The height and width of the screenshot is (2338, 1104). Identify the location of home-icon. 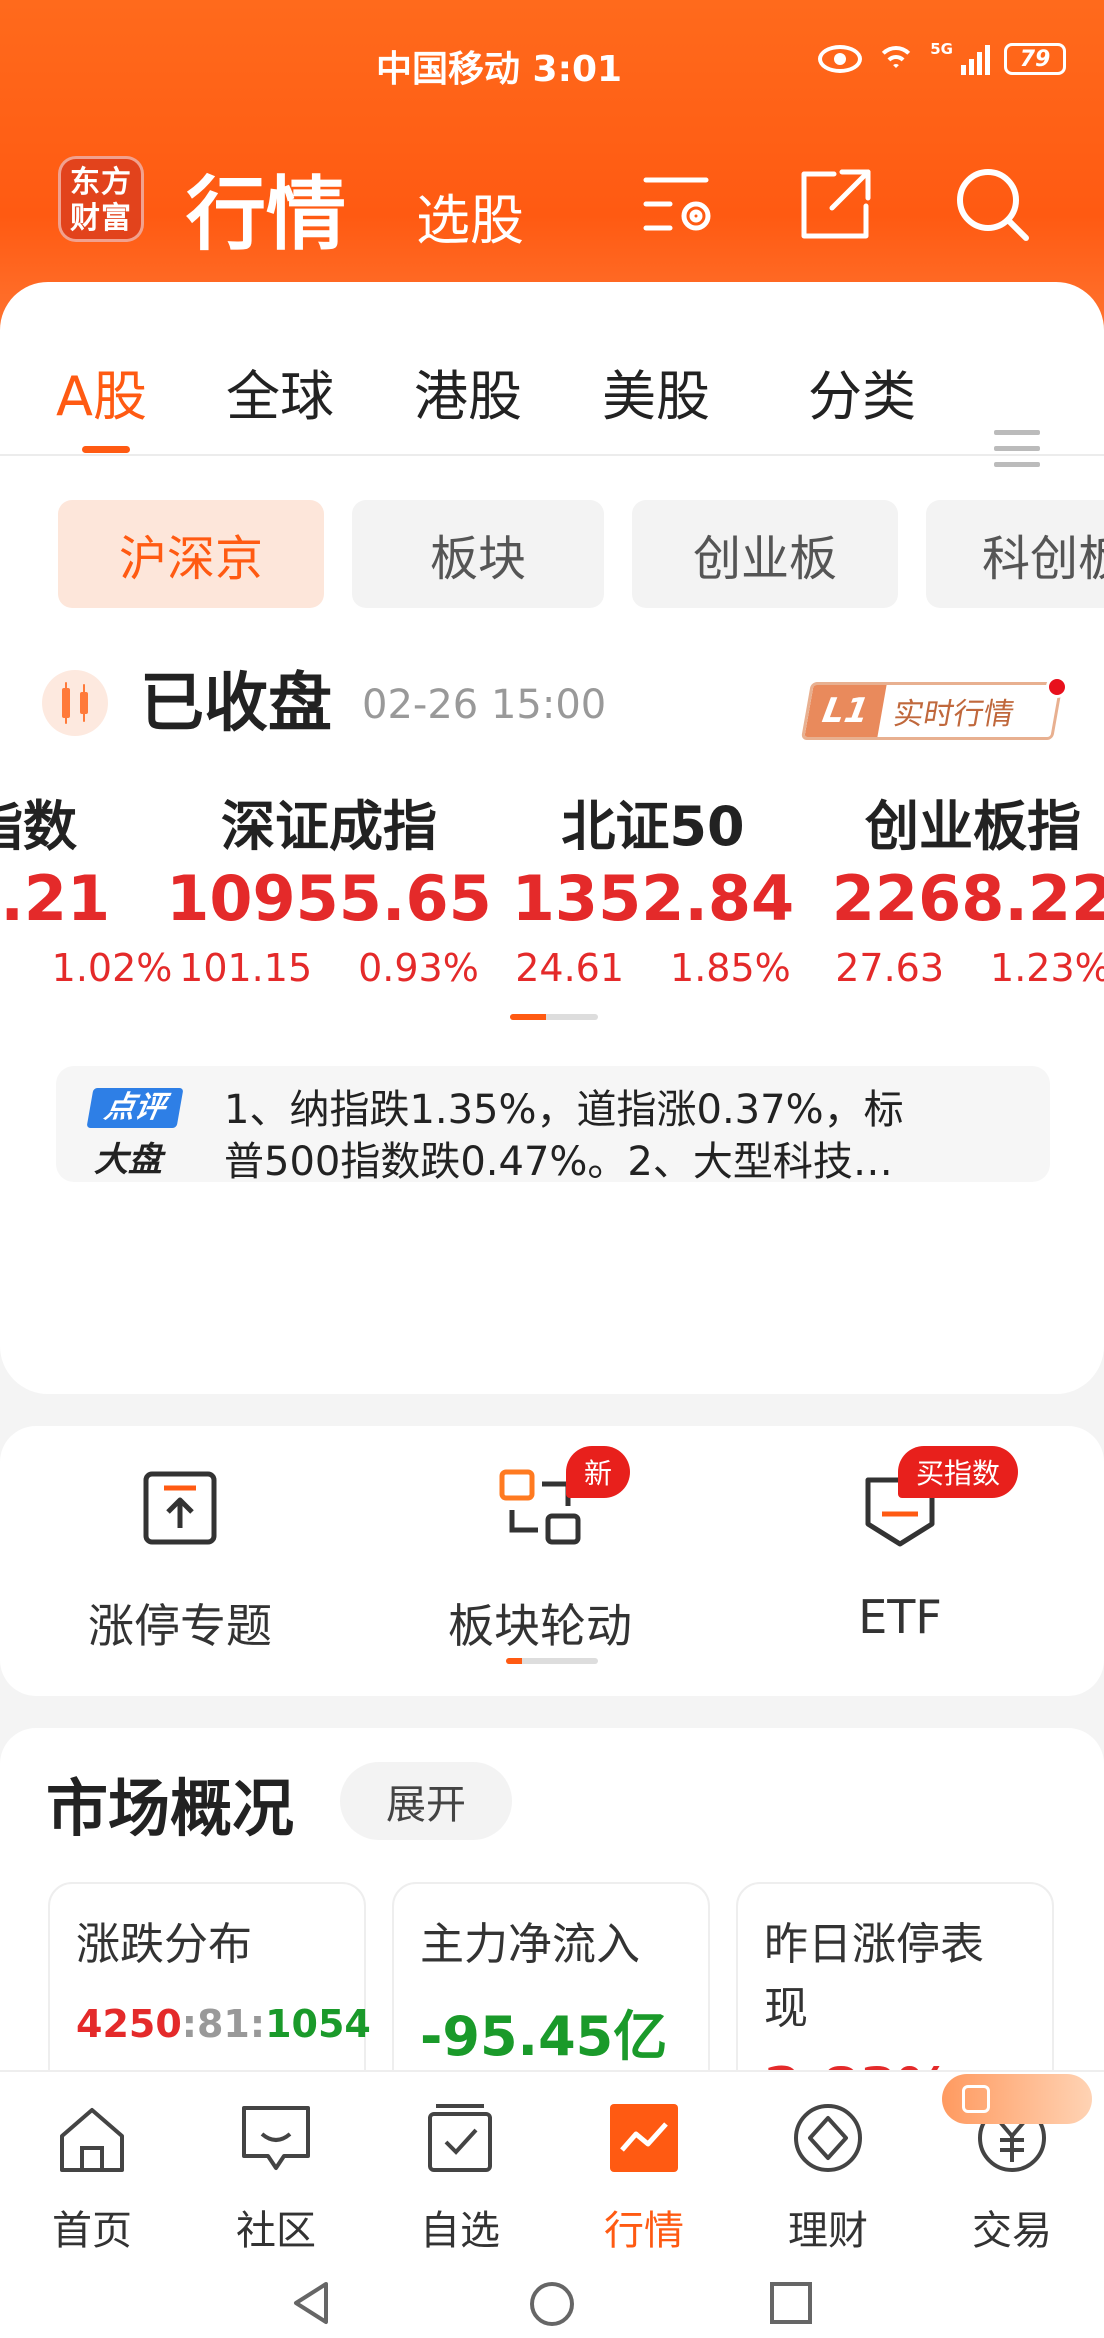
(92, 2140).